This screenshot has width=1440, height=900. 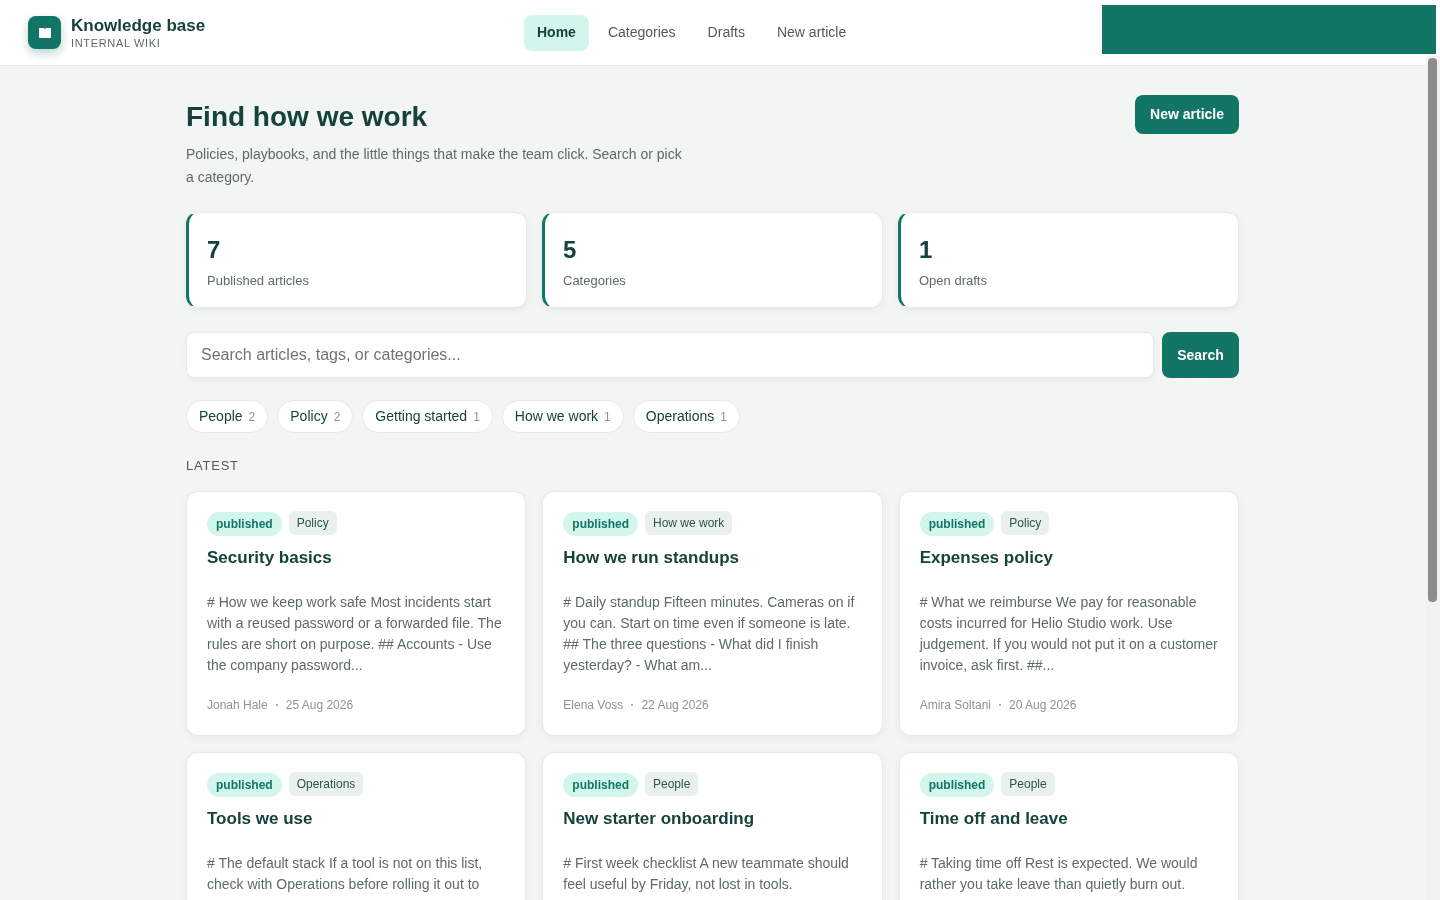 I want to click on article-title: Security basics, so click(x=270, y=557).